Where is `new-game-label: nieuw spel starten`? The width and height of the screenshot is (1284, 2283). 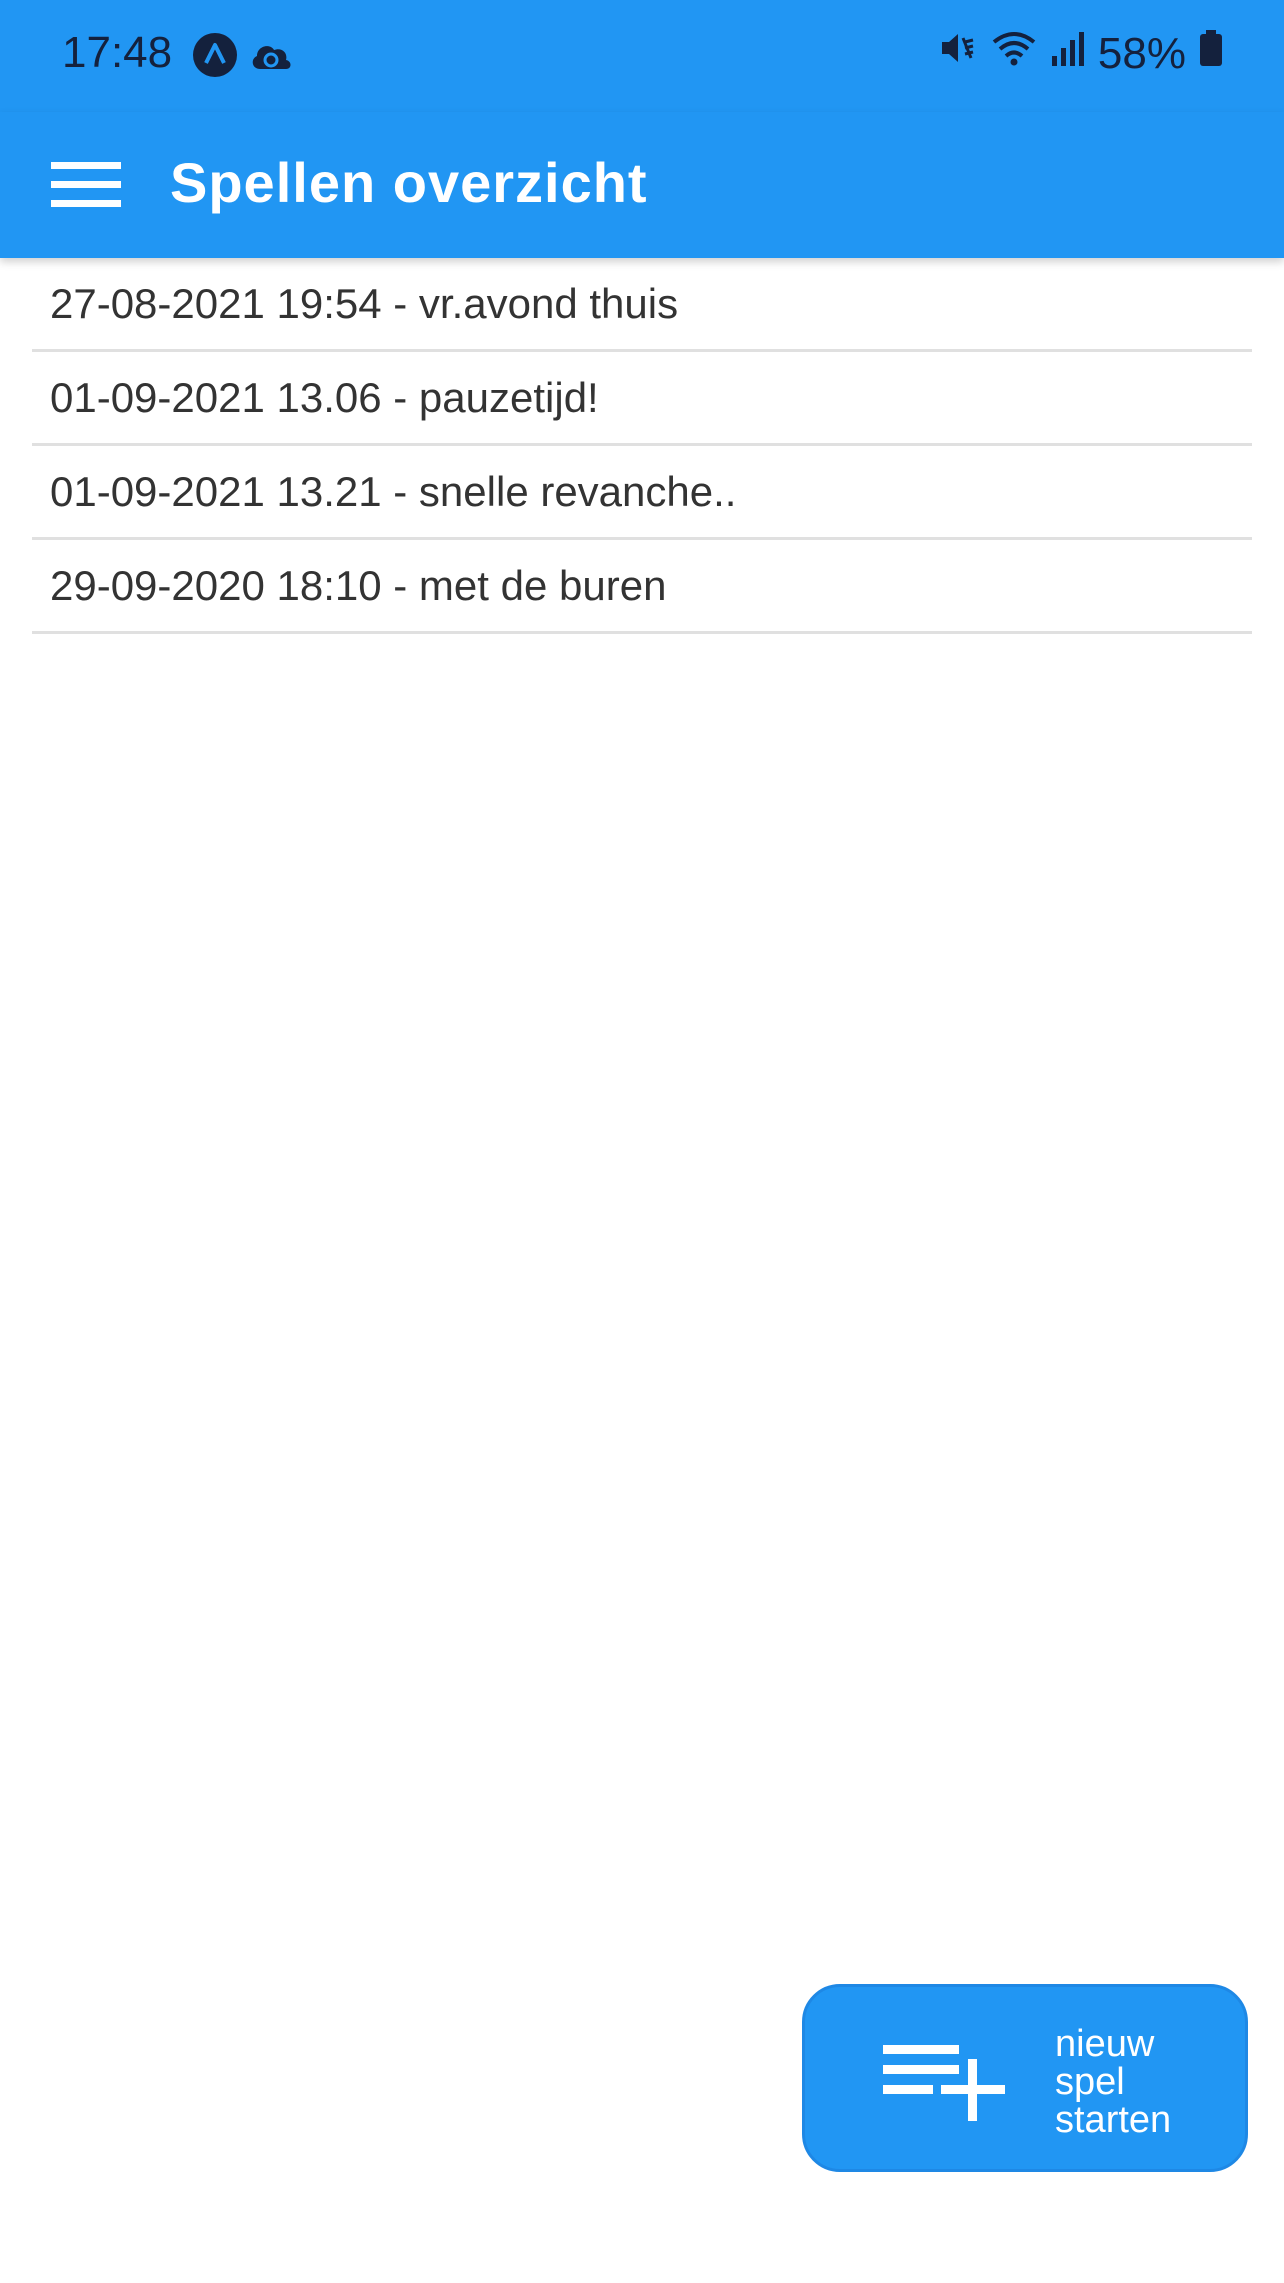 new-game-label: nieuw spel starten is located at coordinates (1113, 2082).